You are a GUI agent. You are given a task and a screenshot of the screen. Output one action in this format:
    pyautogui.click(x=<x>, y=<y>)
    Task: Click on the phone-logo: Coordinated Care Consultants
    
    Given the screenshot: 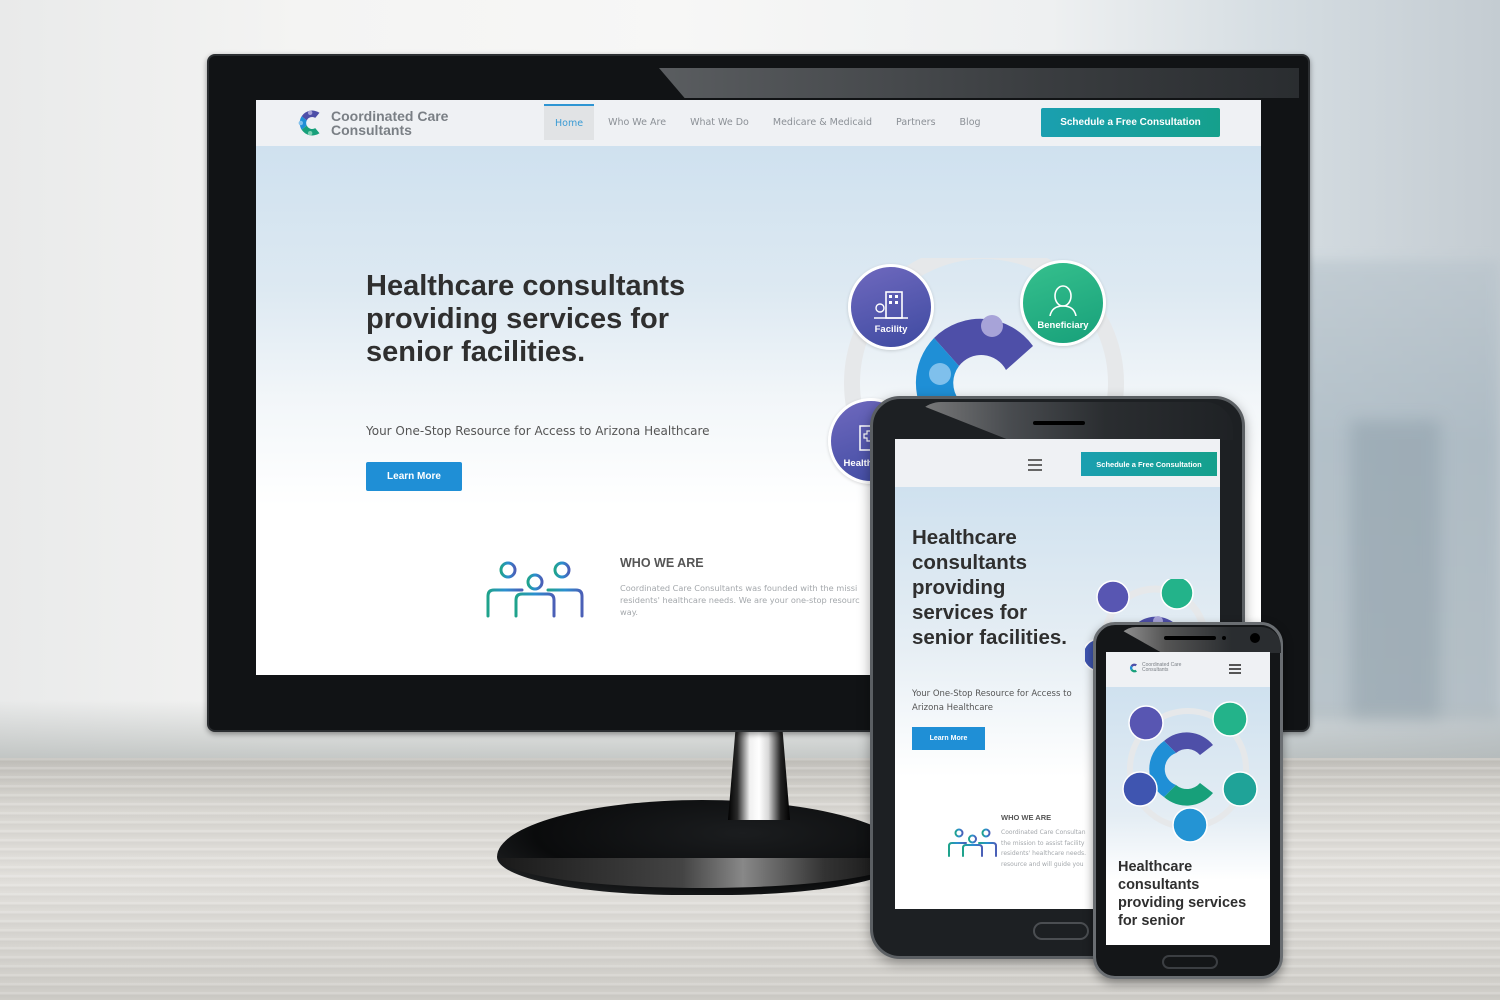 What is the action you would take?
    pyautogui.click(x=1154, y=668)
    